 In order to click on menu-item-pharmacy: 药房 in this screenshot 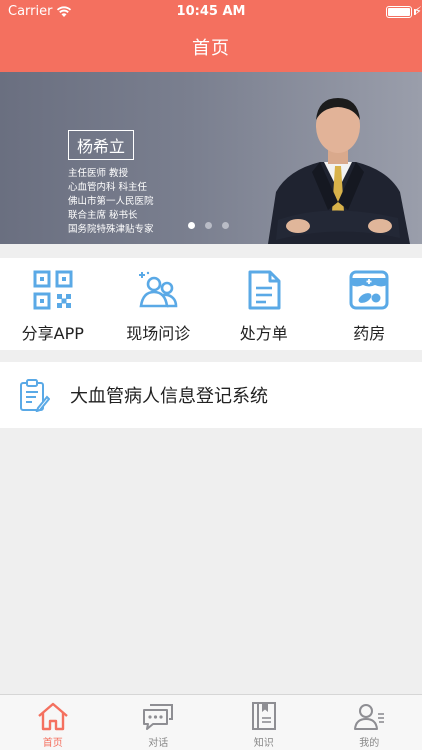, I will do `click(369, 304)`.